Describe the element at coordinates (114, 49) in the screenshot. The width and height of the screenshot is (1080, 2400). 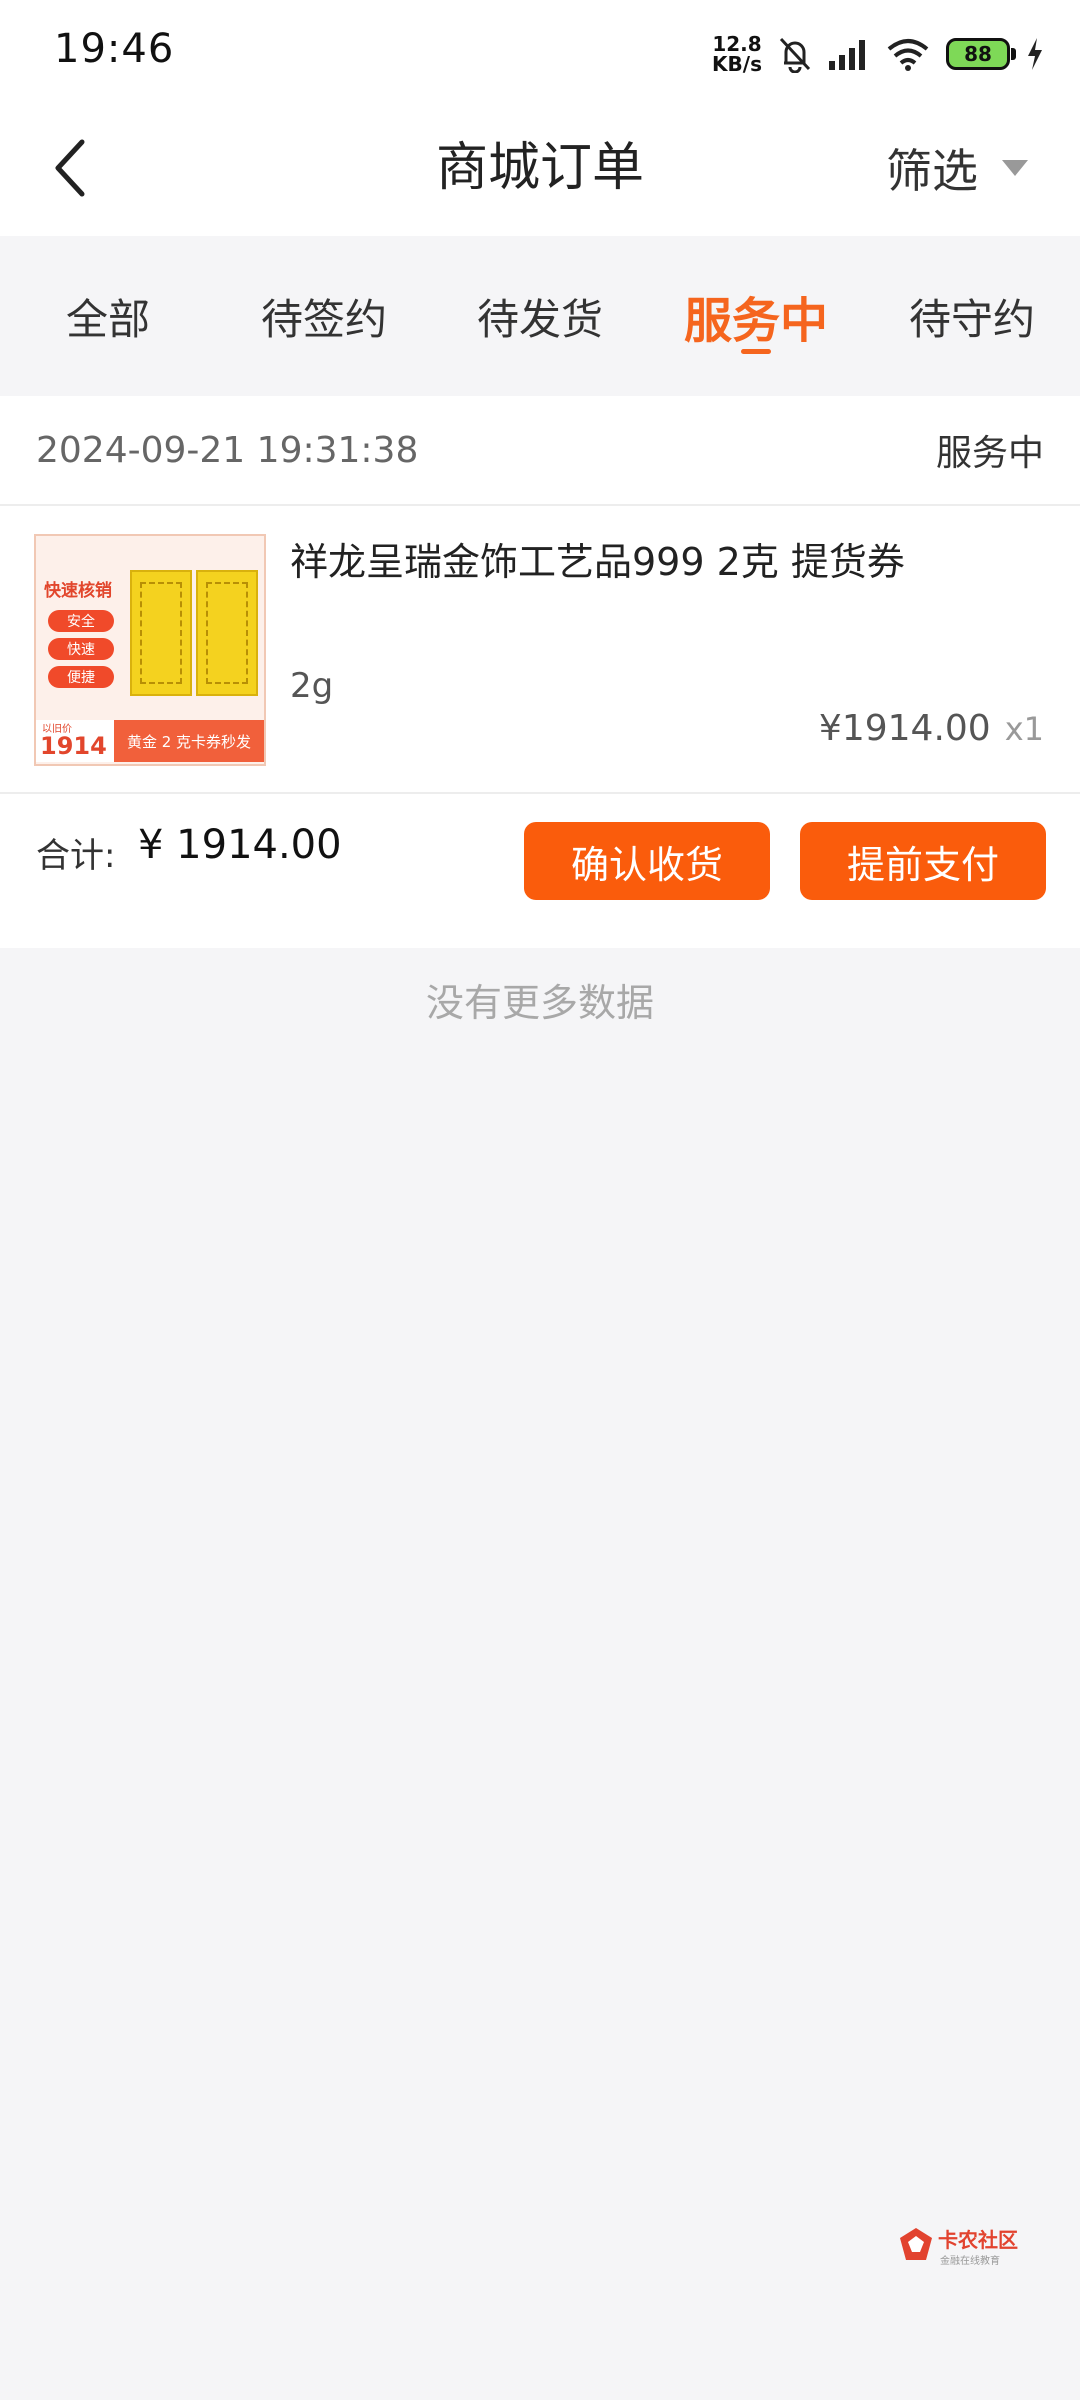
I see `status-time: 19:46` at that location.